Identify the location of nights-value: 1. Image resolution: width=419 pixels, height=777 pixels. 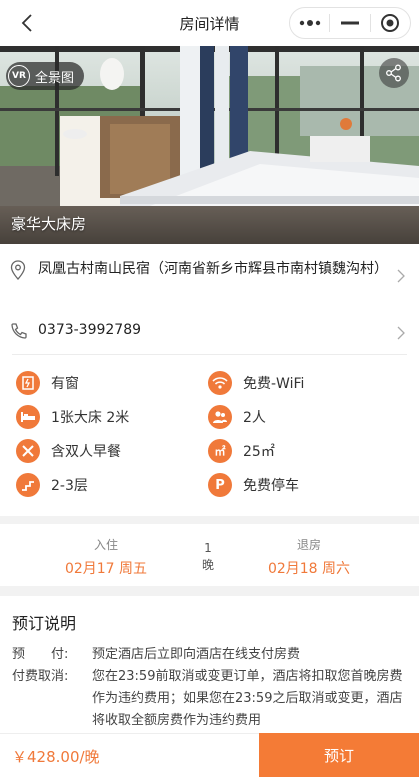
(208, 548).